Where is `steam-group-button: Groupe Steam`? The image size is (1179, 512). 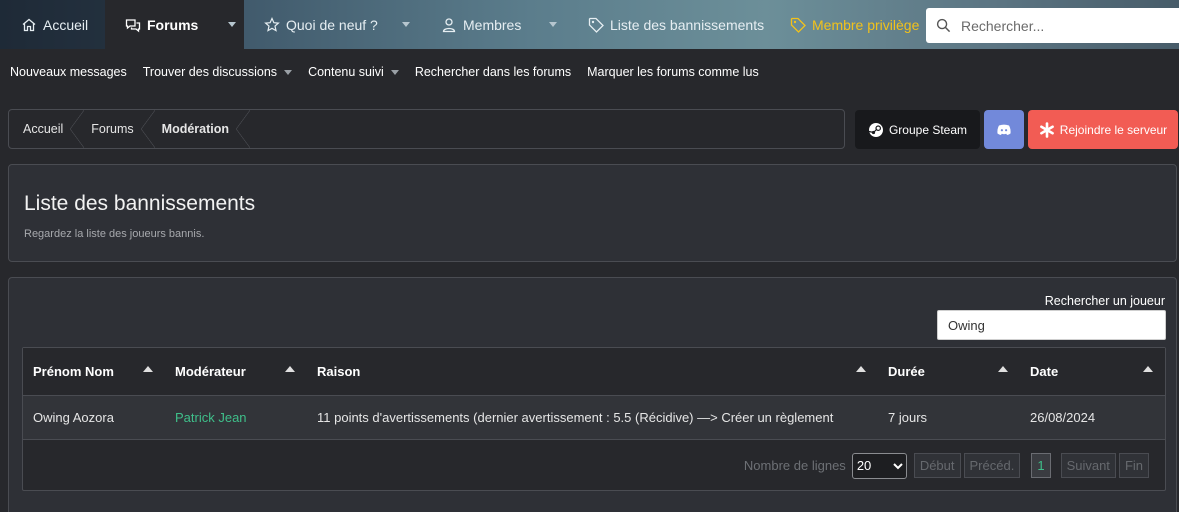 steam-group-button: Groupe Steam is located at coordinates (917, 129).